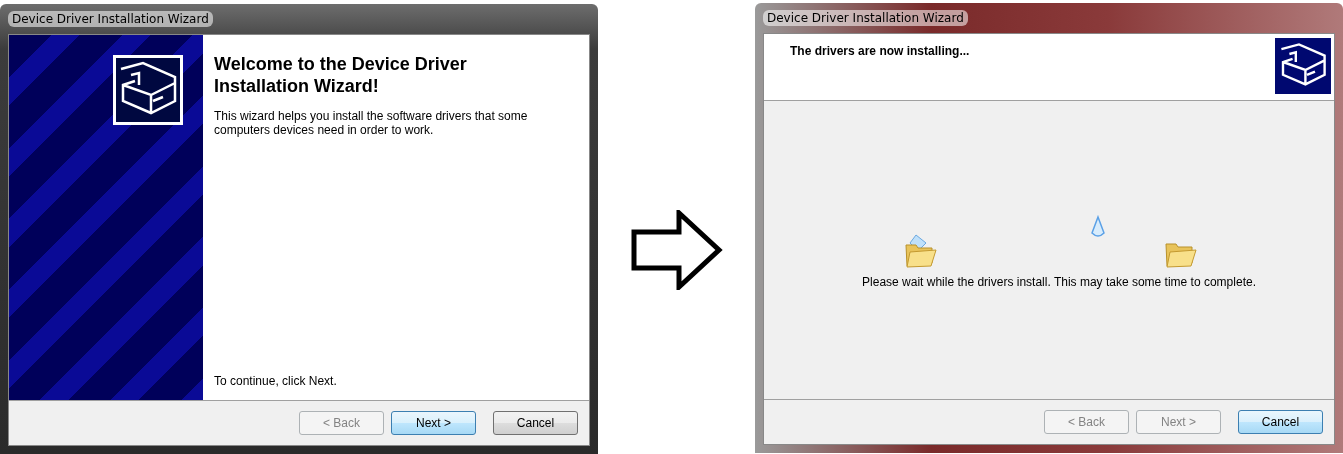 The image size is (1343, 454). Describe the element at coordinates (433, 423) in the screenshot. I see `wizard-button: Next >` at that location.